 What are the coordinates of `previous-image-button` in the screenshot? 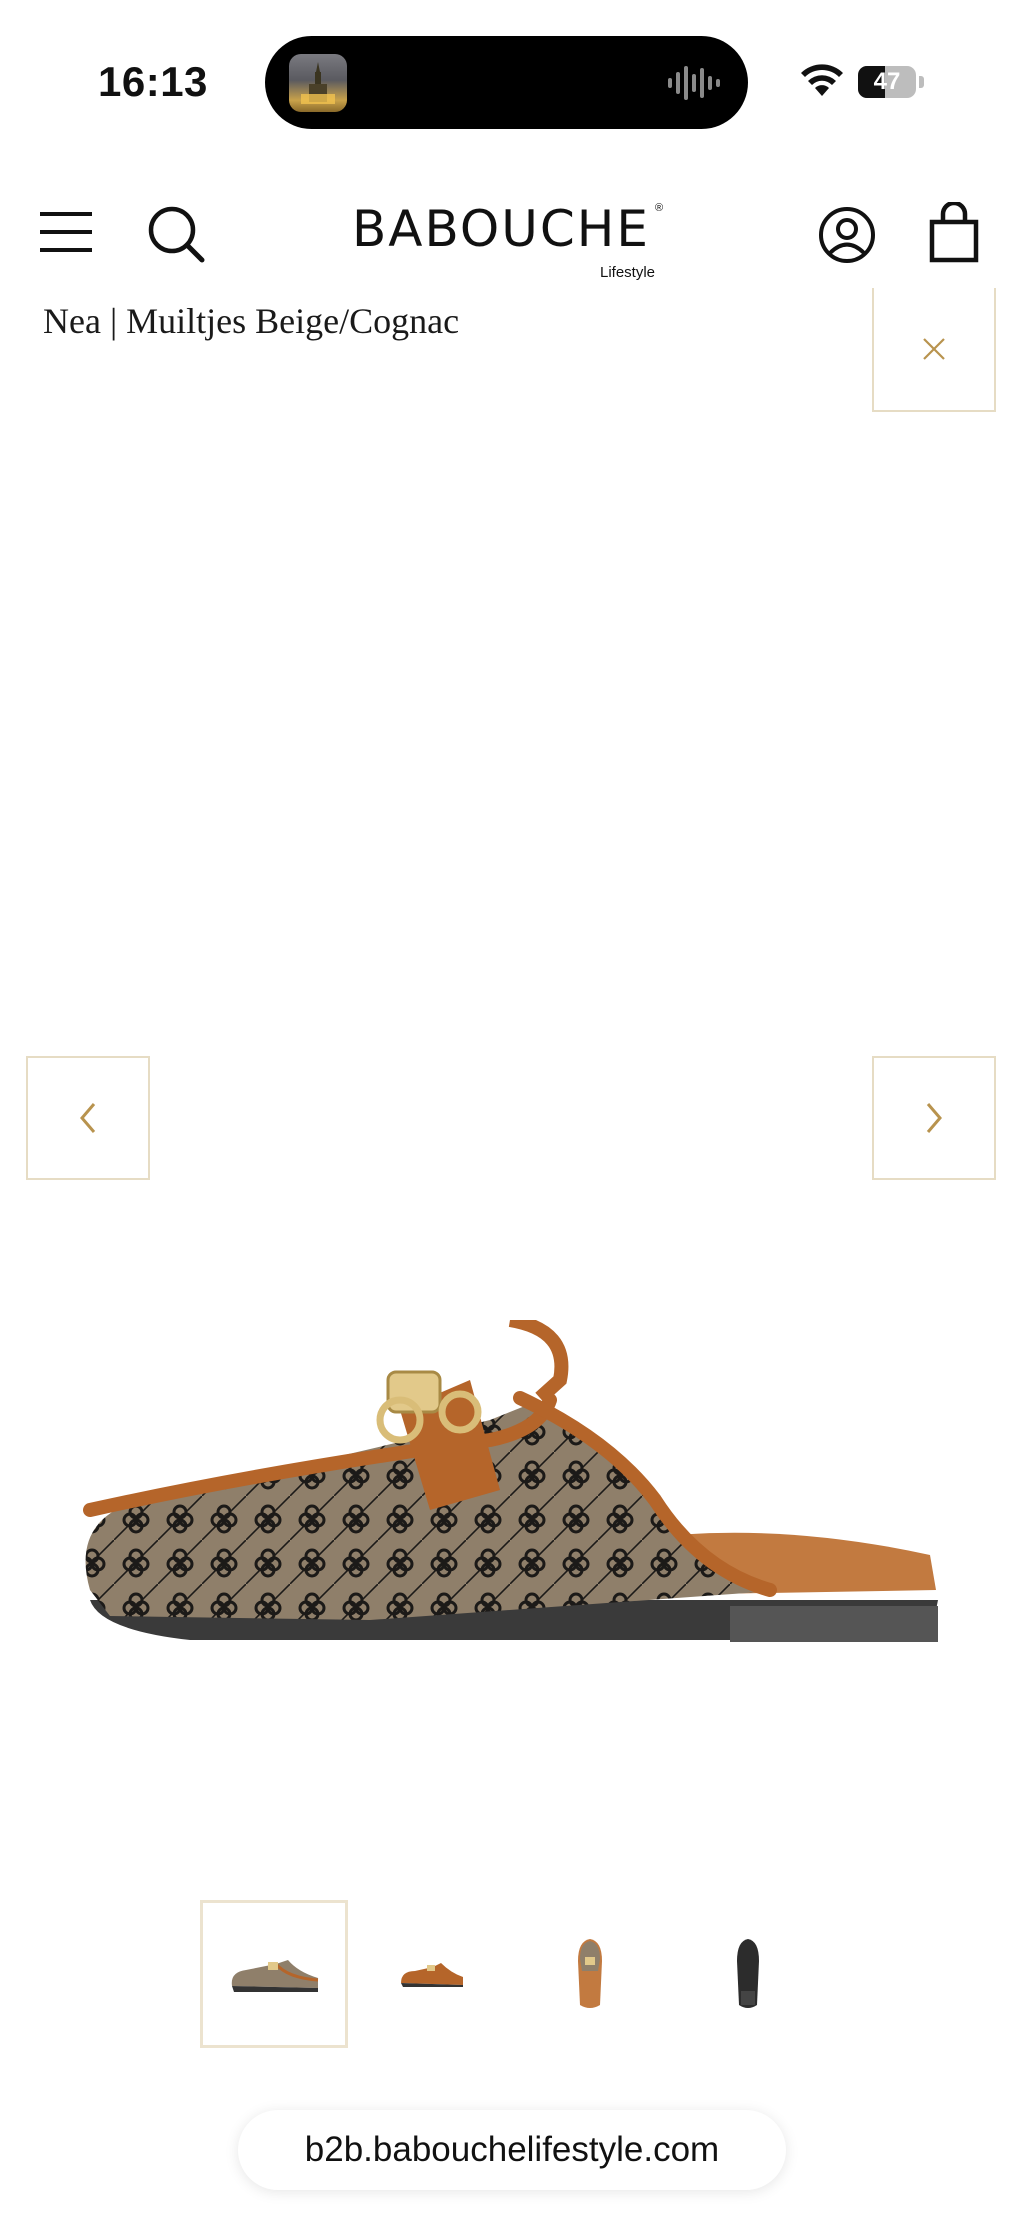 It's located at (88, 1118).